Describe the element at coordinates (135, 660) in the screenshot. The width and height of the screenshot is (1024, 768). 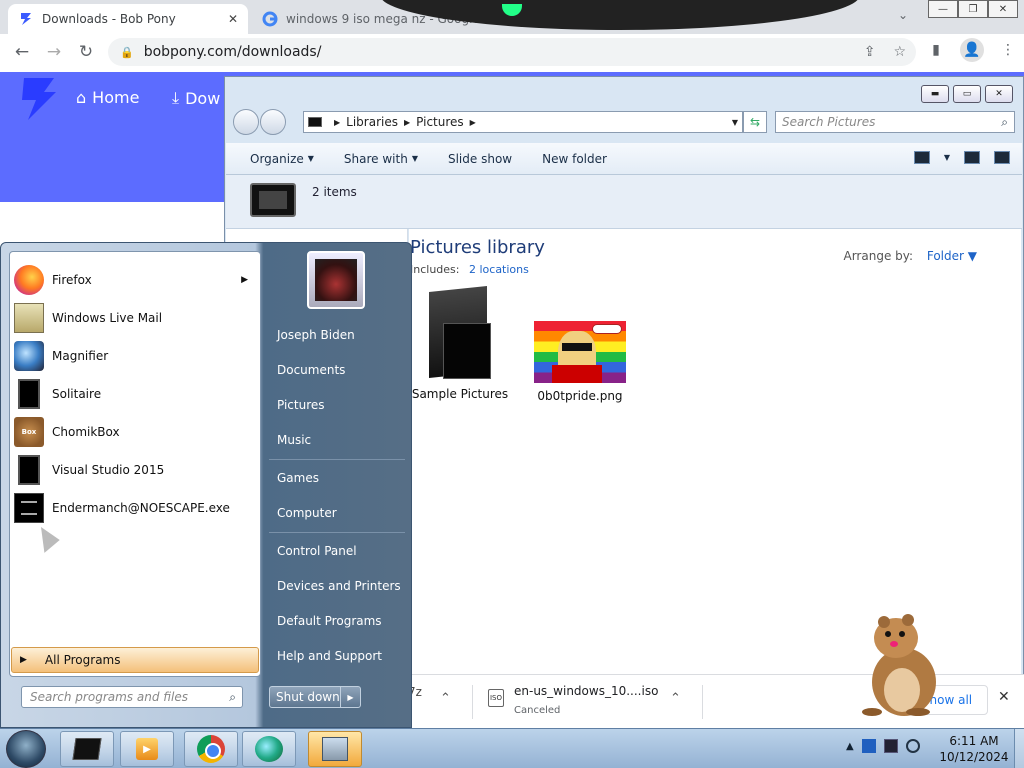
I see `all-programs-button: ▶ All Programs` at that location.